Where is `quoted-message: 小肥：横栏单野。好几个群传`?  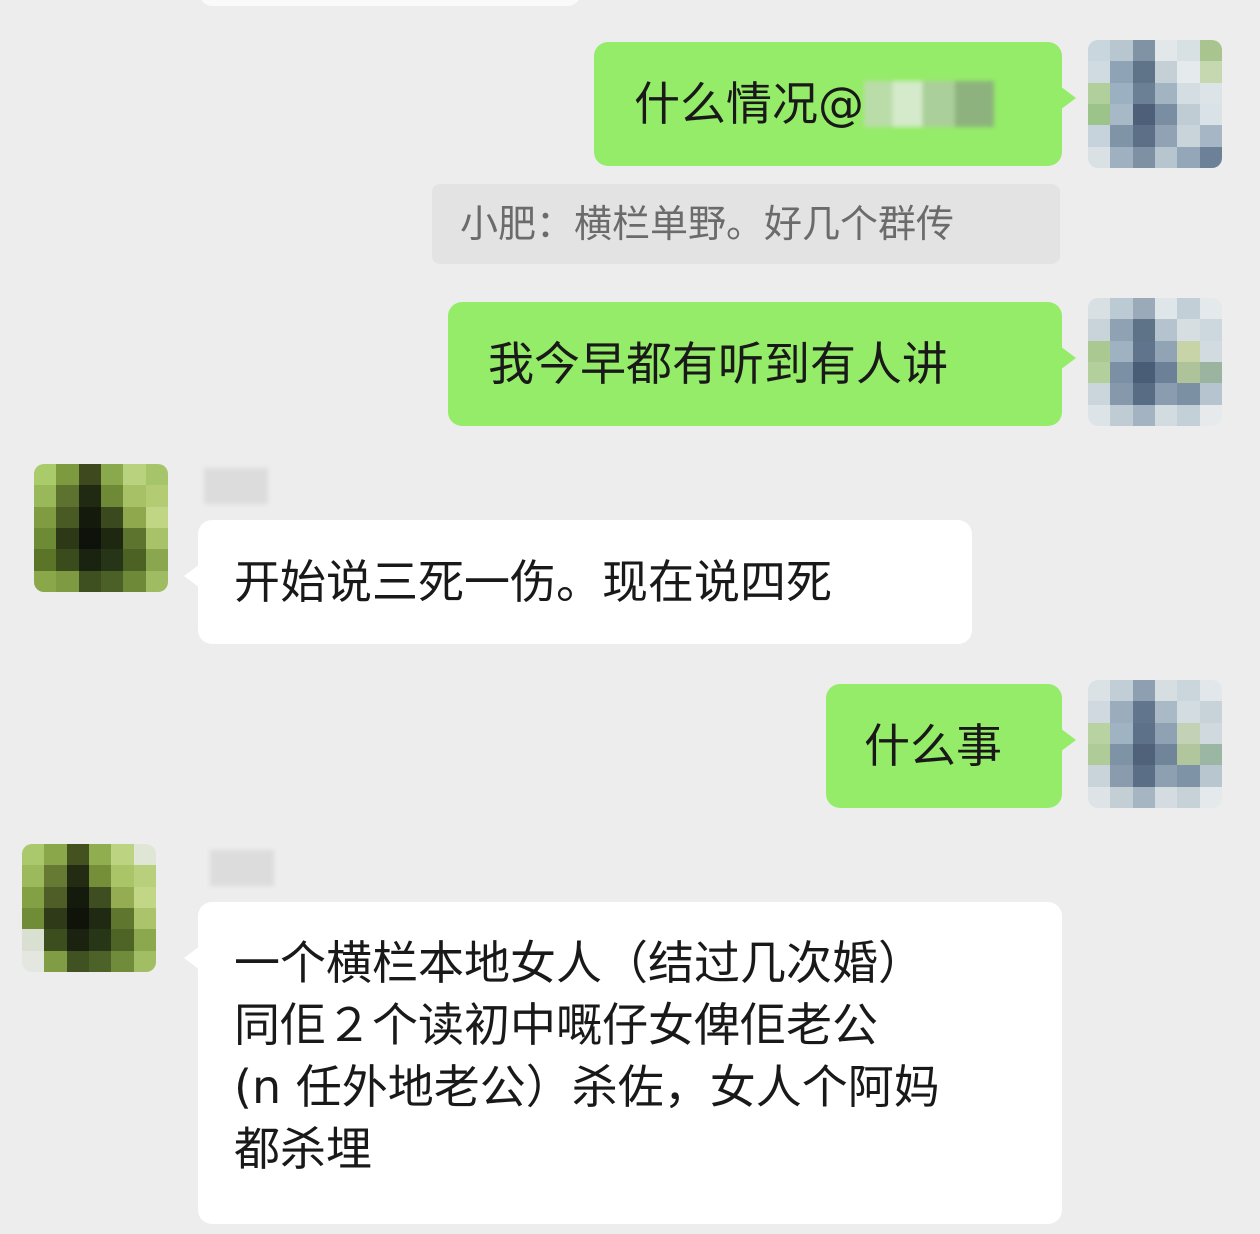 quoted-message: 小肥：横栏单野。好几个群传 is located at coordinates (746, 224).